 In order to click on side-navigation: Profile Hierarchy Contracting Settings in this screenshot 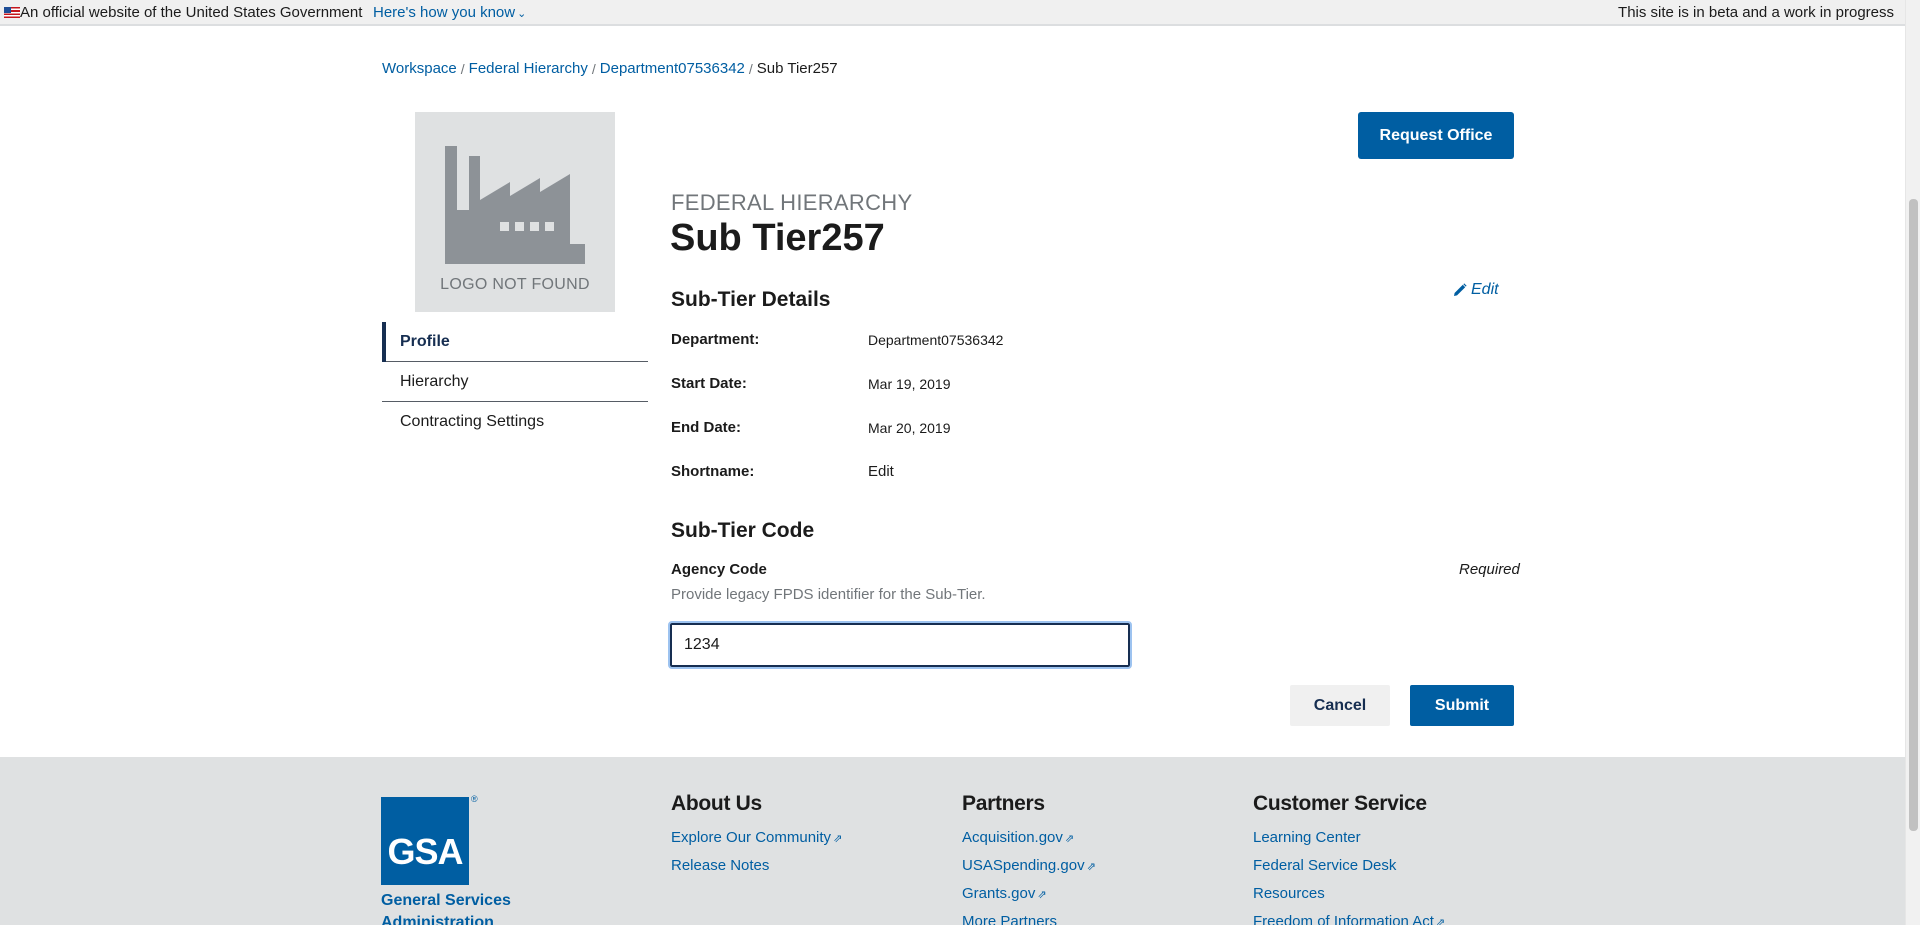, I will do `click(515, 382)`.